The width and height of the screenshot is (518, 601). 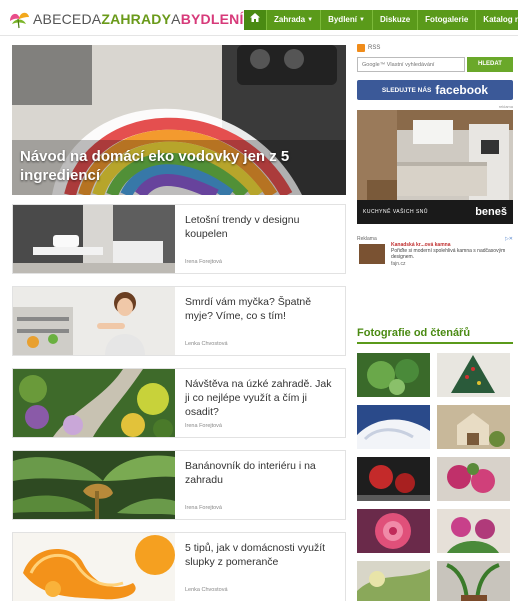 I want to click on leaf-logo-icon, so click(x=19, y=19).